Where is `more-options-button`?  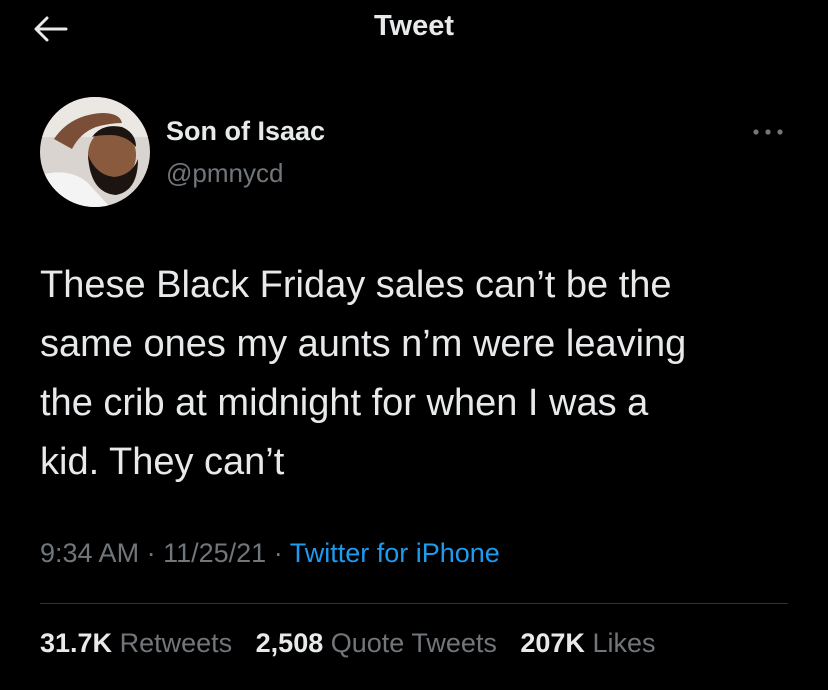
more-options-button is located at coordinates (768, 132).